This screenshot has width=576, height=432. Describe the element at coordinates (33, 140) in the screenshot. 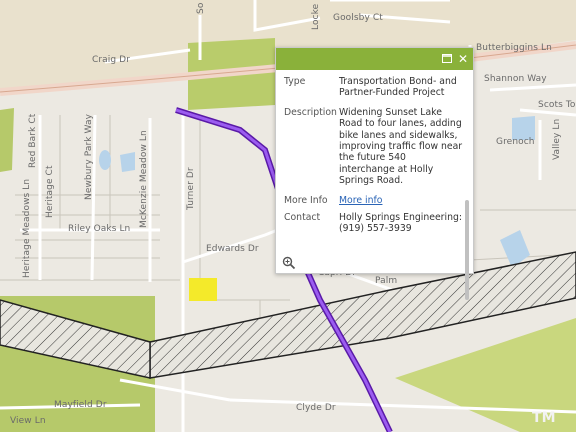

I see `street-label-red-bark: Red Bark Ct` at that location.